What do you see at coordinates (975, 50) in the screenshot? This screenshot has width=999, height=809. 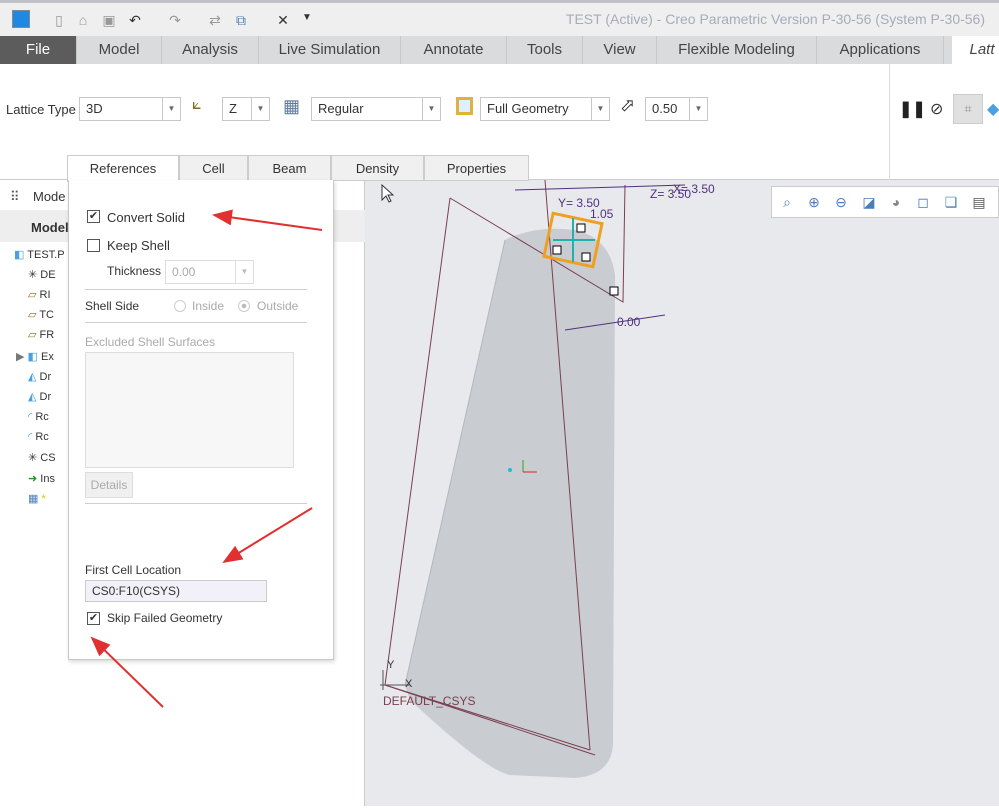 I see `tab-lattice: Latt` at bounding box center [975, 50].